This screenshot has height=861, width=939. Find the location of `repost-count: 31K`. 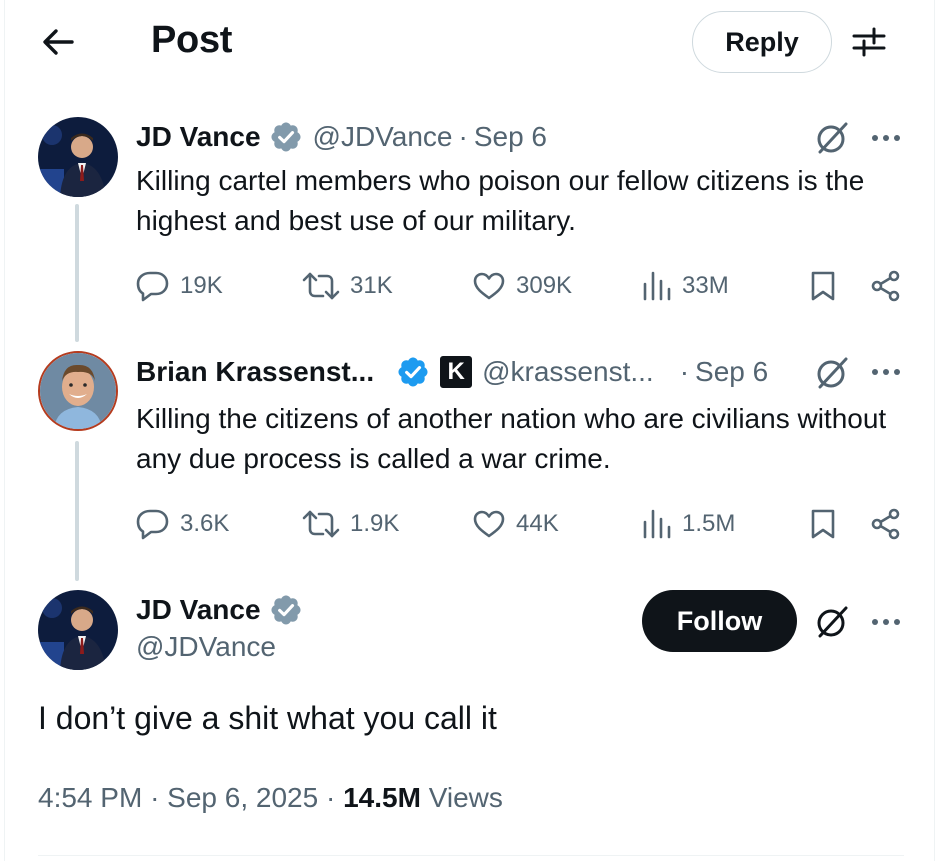

repost-count: 31K is located at coordinates (371, 285).